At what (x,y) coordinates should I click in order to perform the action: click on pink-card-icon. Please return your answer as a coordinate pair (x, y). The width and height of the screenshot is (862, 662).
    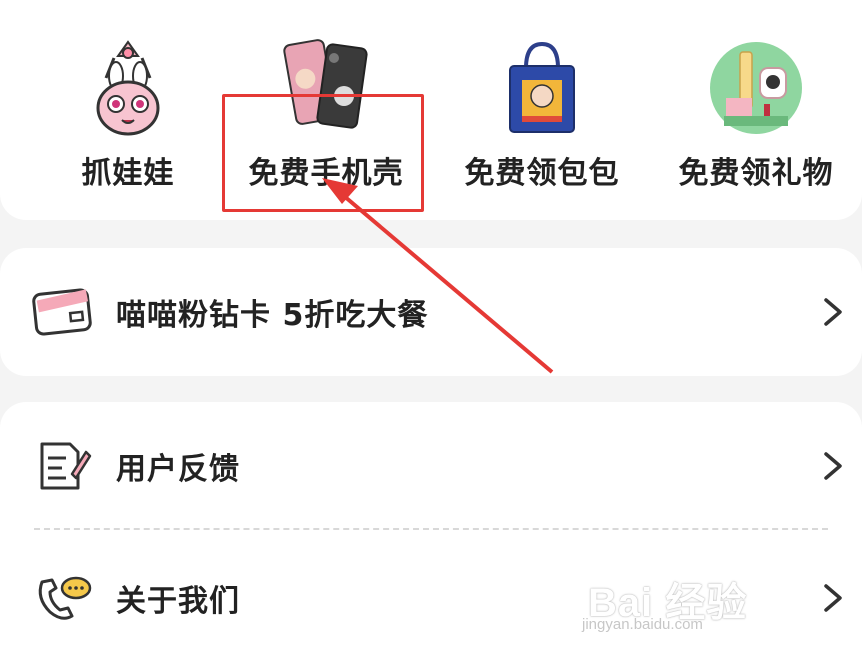
    Looking at the image, I should click on (62, 312).